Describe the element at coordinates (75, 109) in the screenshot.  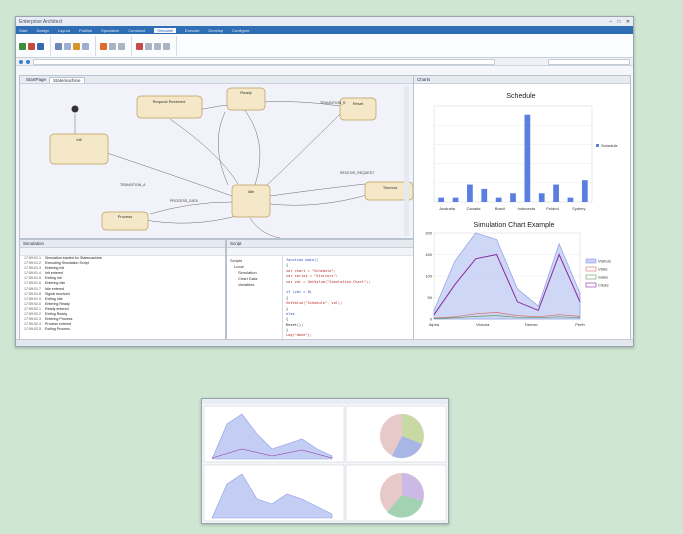
I see `initial-state-icon` at that location.